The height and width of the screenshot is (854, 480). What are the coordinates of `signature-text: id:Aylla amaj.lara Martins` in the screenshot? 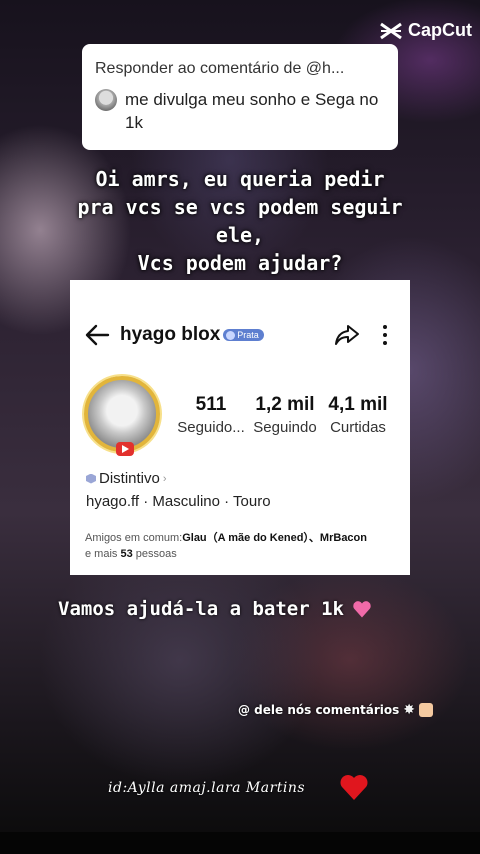 It's located at (207, 788).